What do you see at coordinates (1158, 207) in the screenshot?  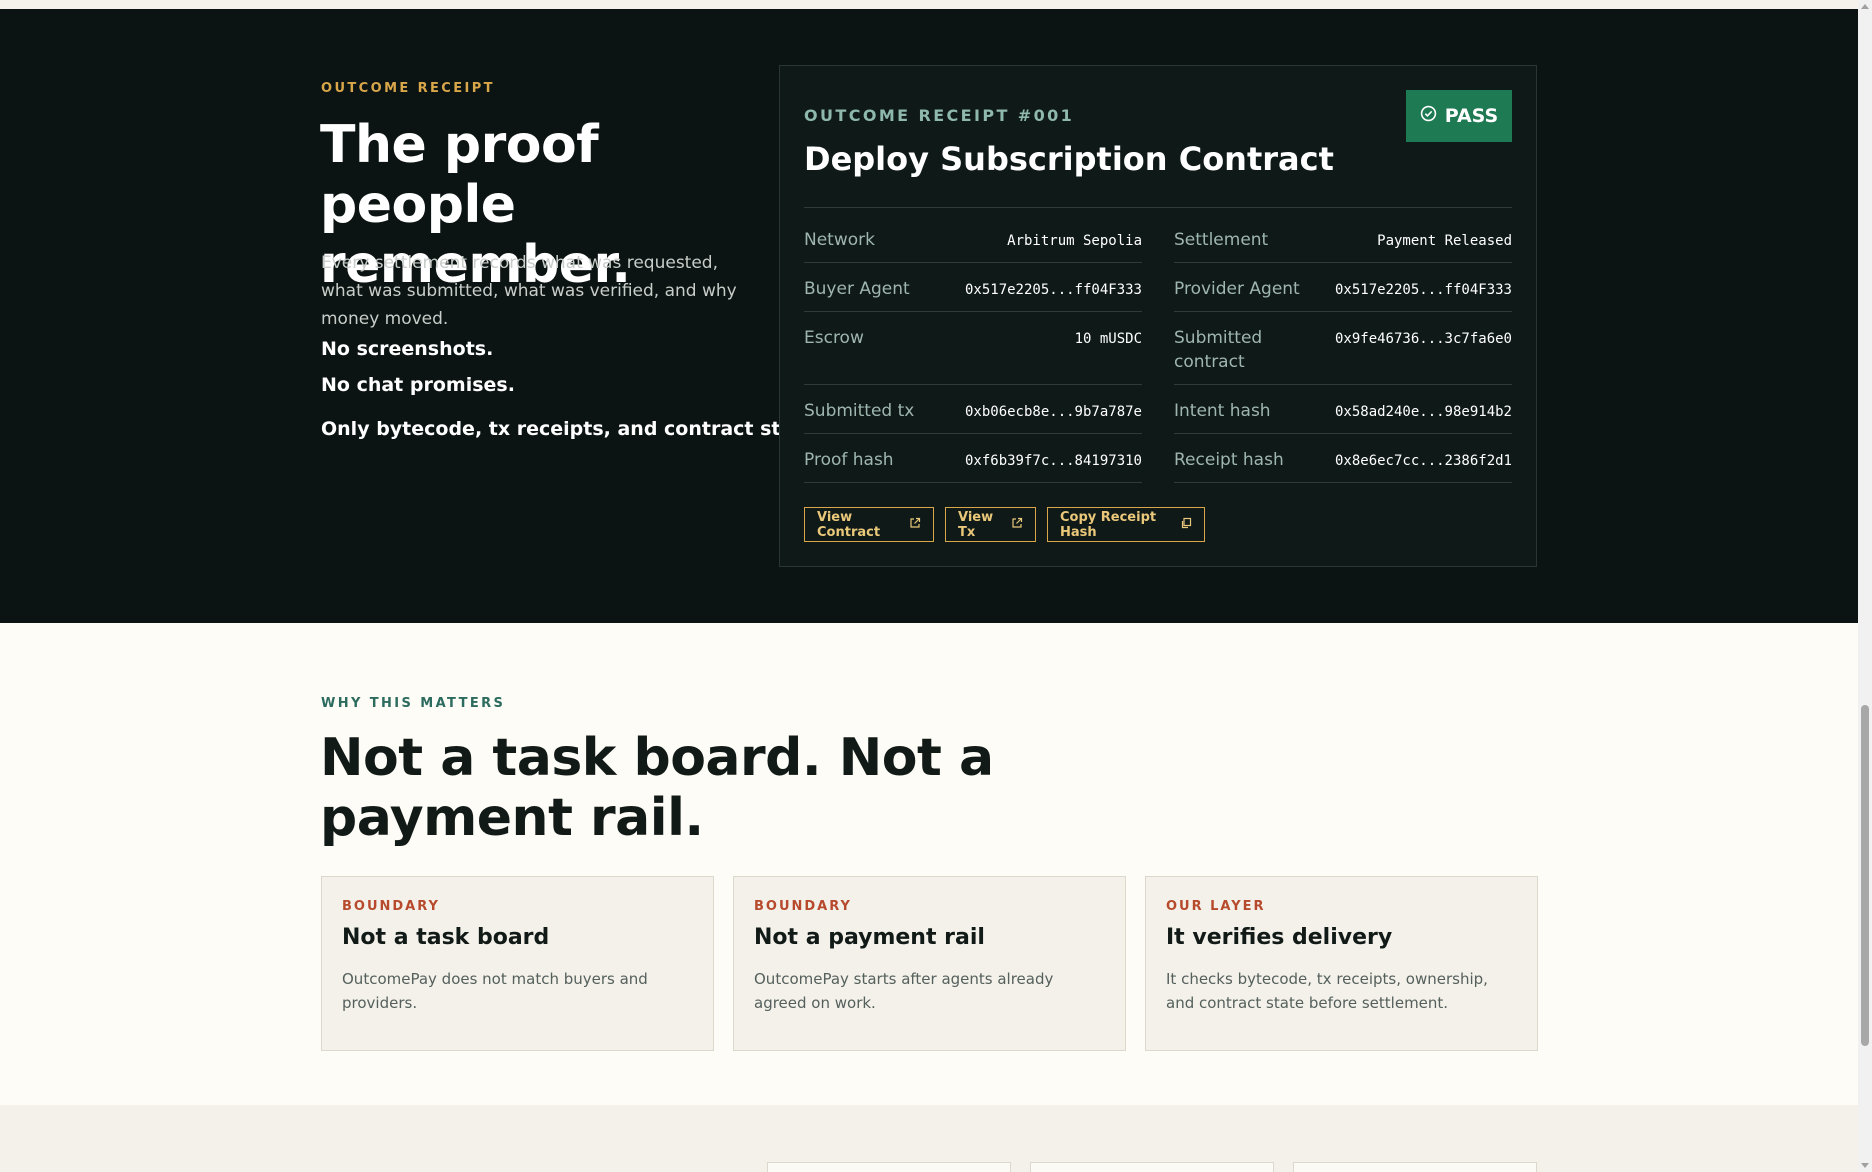 I see `divider` at bounding box center [1158, 207].